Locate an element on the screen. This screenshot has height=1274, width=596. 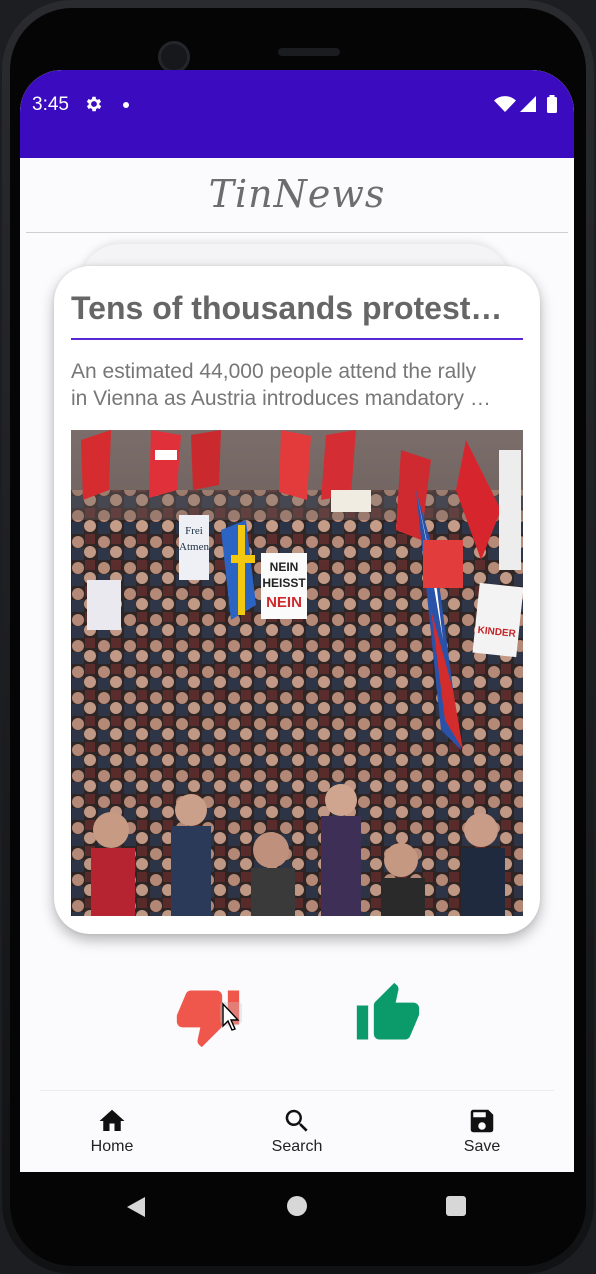
battery-icon is located at coordinates (552, 105).